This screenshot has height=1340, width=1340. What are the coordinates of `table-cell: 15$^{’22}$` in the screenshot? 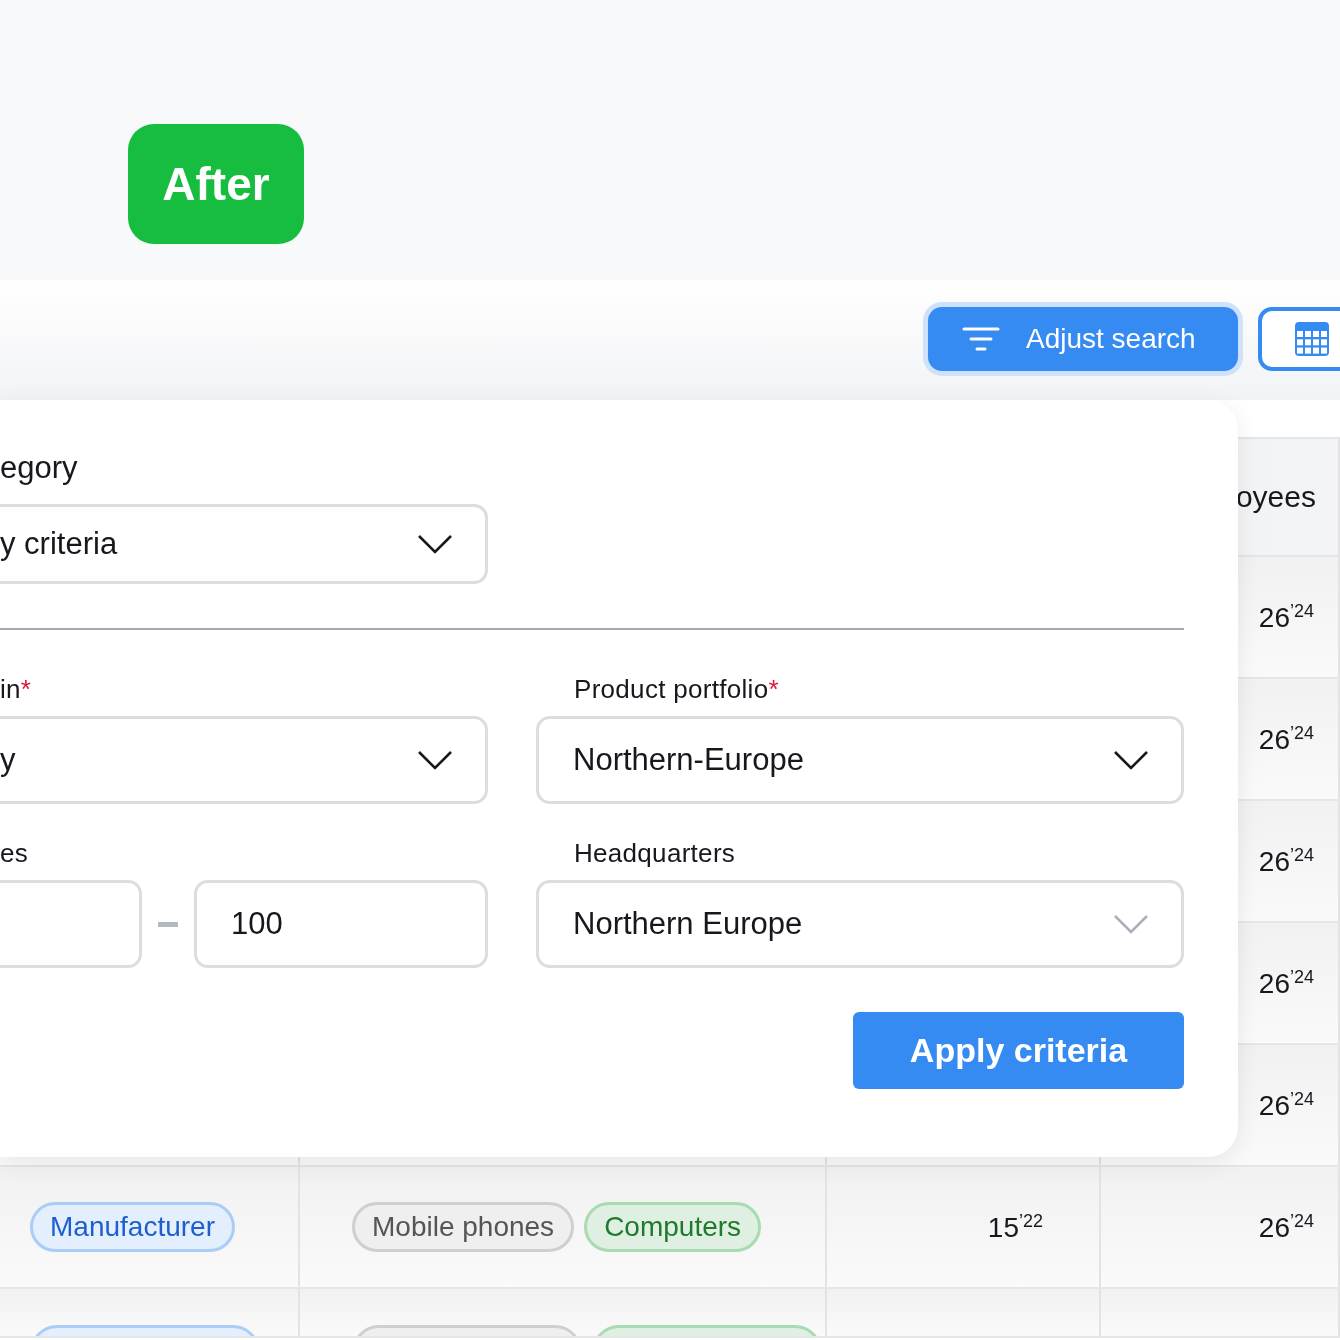 It's located at (1015, 1227).